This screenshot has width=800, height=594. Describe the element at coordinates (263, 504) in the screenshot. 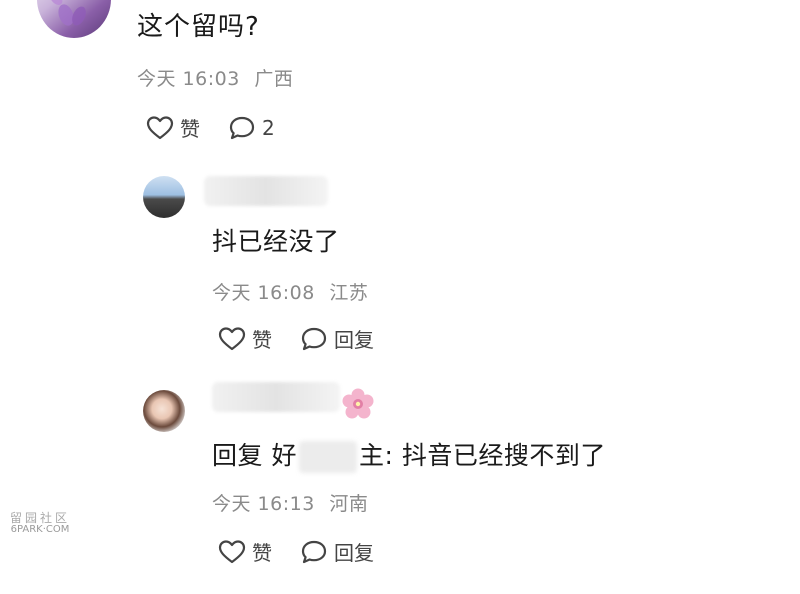

I see `reply-time: 今天 16:13` at that location.